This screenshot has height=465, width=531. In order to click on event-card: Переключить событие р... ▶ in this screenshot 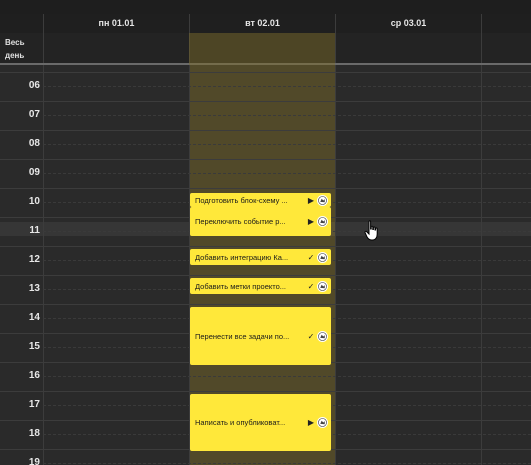, I will do `click(260, 221)`.